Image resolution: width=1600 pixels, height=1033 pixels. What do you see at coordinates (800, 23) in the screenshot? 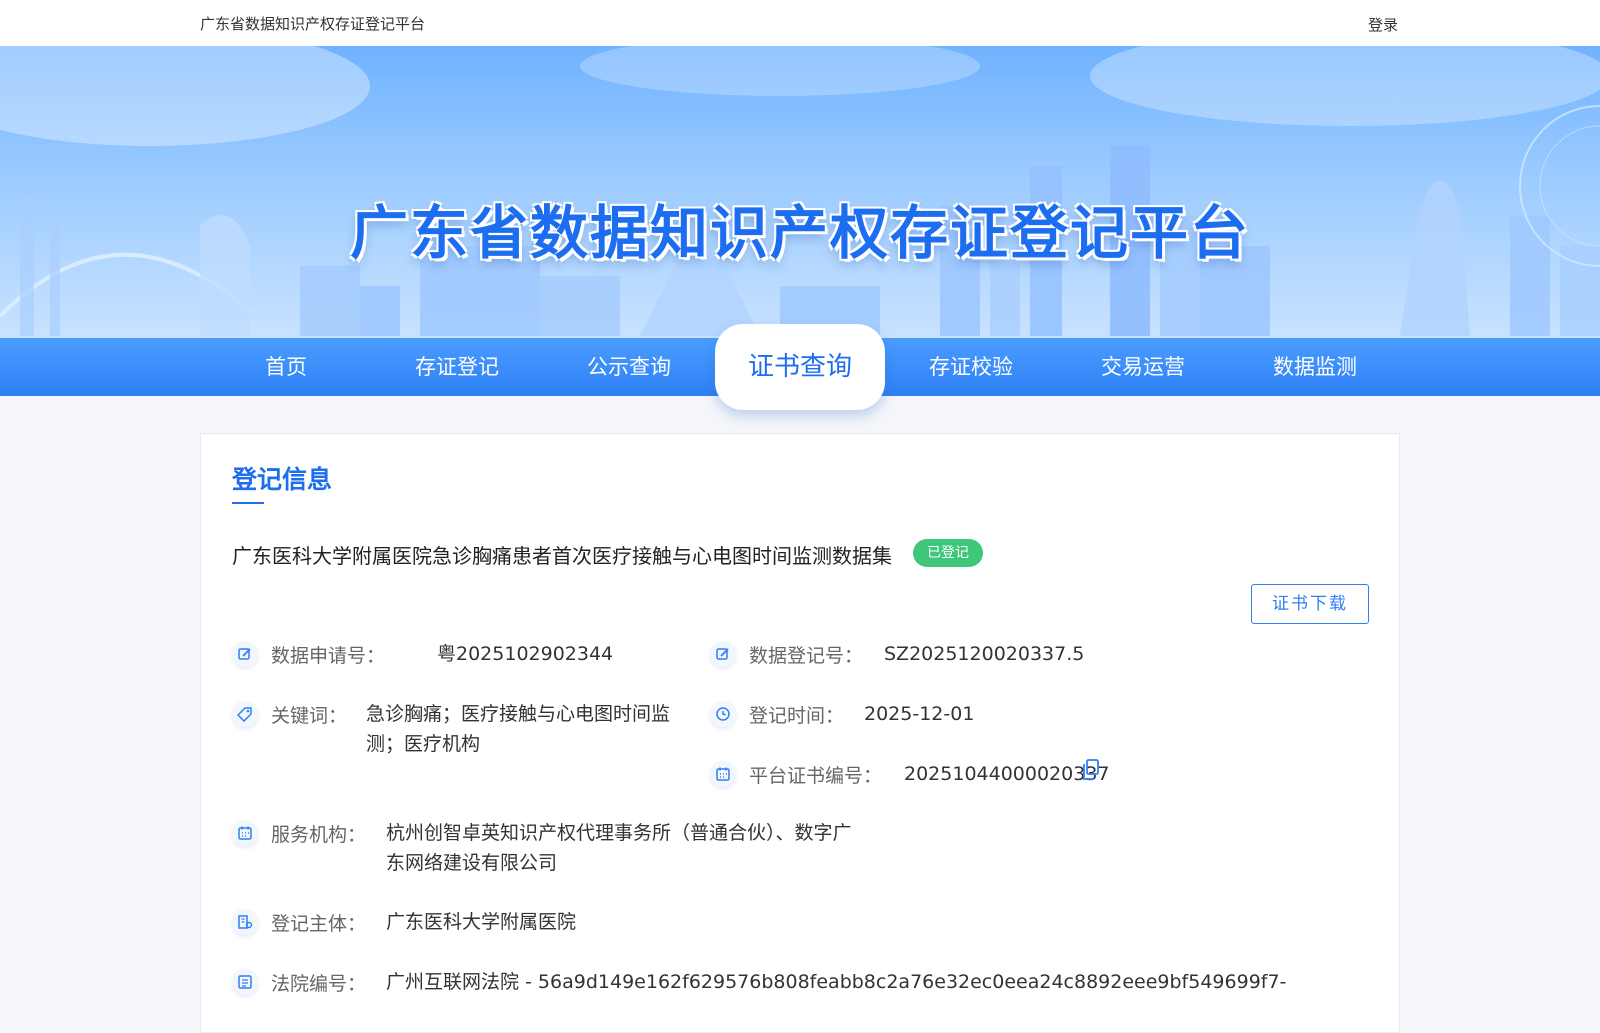
I see `top-bar: 广东省数据知识产权存证登记平台 登录` at bounding box center [800, 23].